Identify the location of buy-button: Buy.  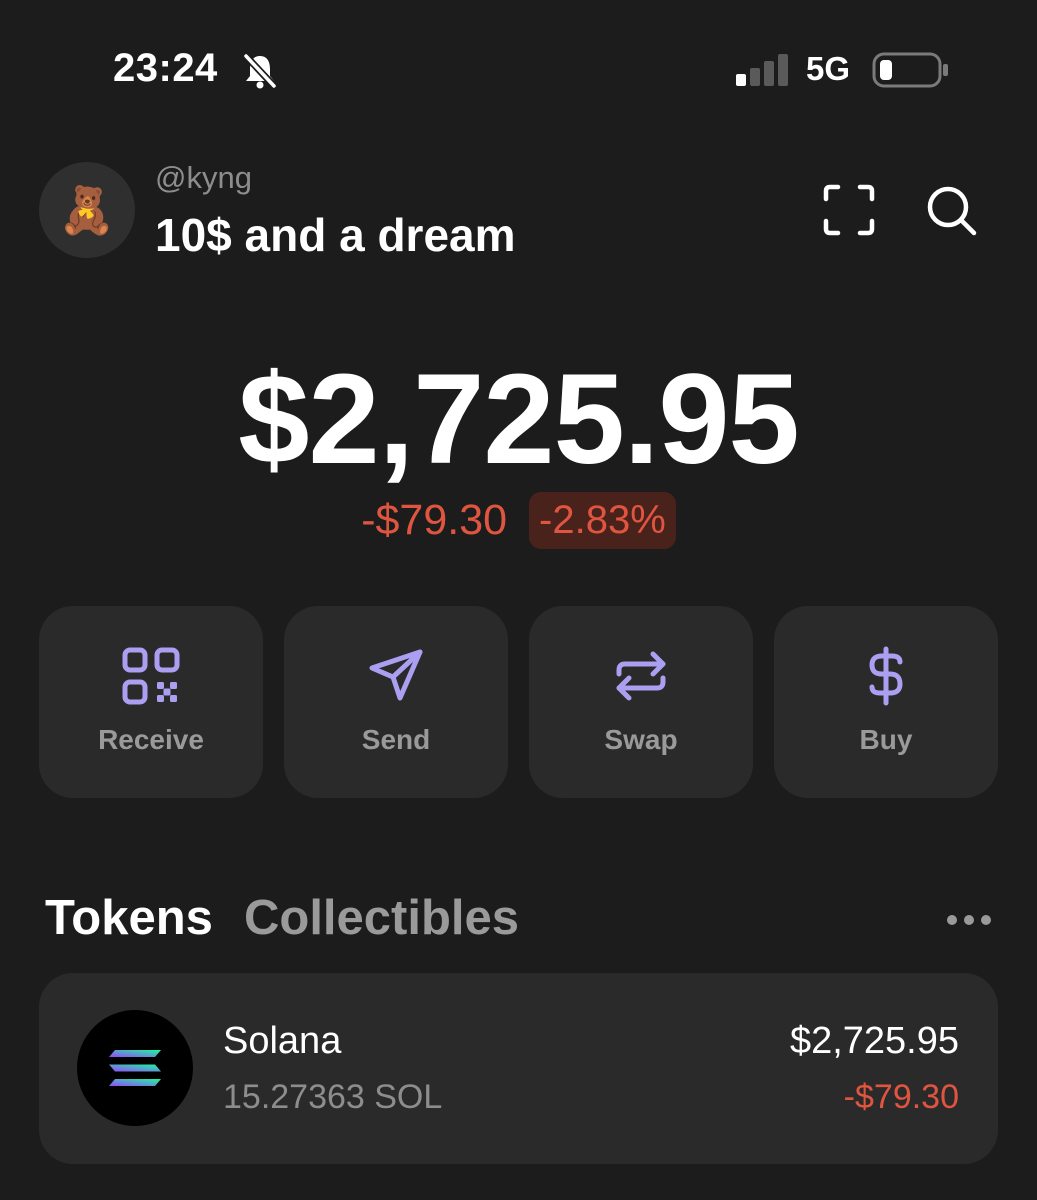
(886, 702).